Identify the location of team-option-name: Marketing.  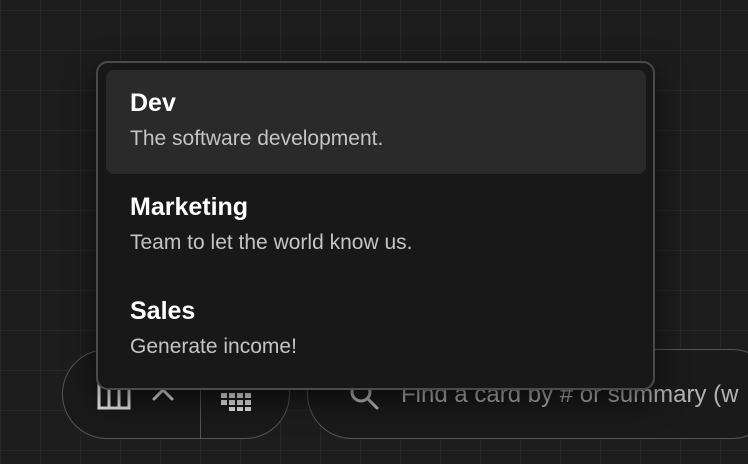
(189, 207).